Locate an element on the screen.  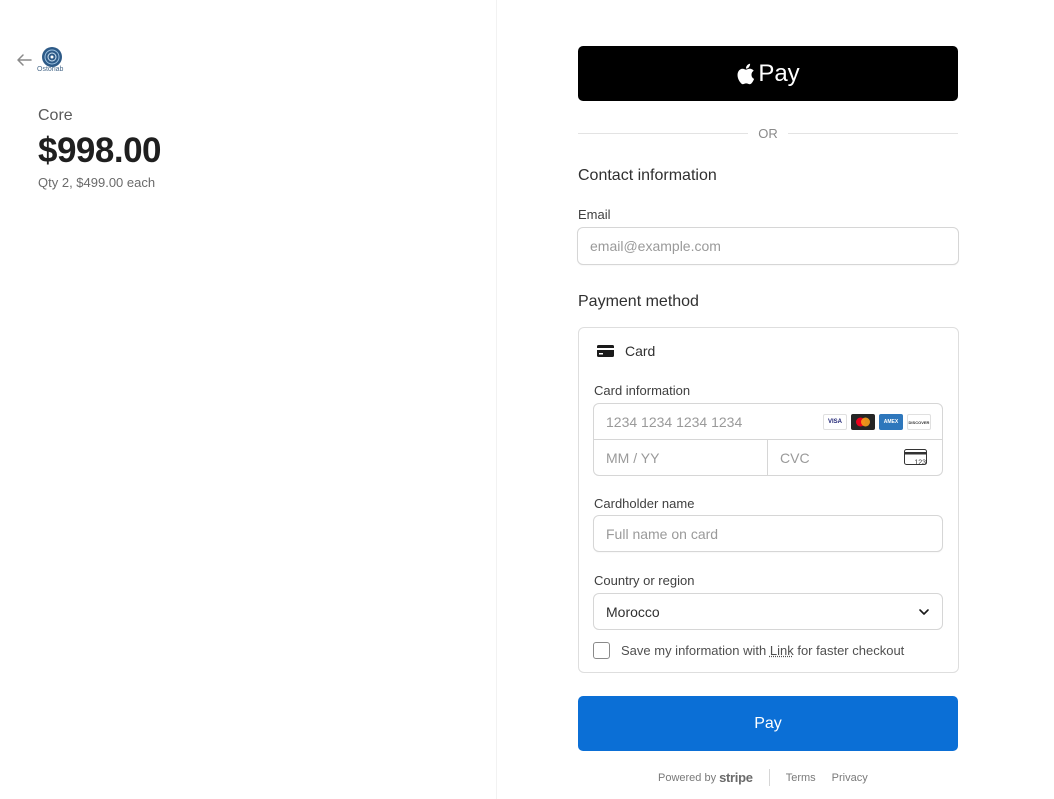
payment-method-title: Payment method is located at coordinates (638, 301).